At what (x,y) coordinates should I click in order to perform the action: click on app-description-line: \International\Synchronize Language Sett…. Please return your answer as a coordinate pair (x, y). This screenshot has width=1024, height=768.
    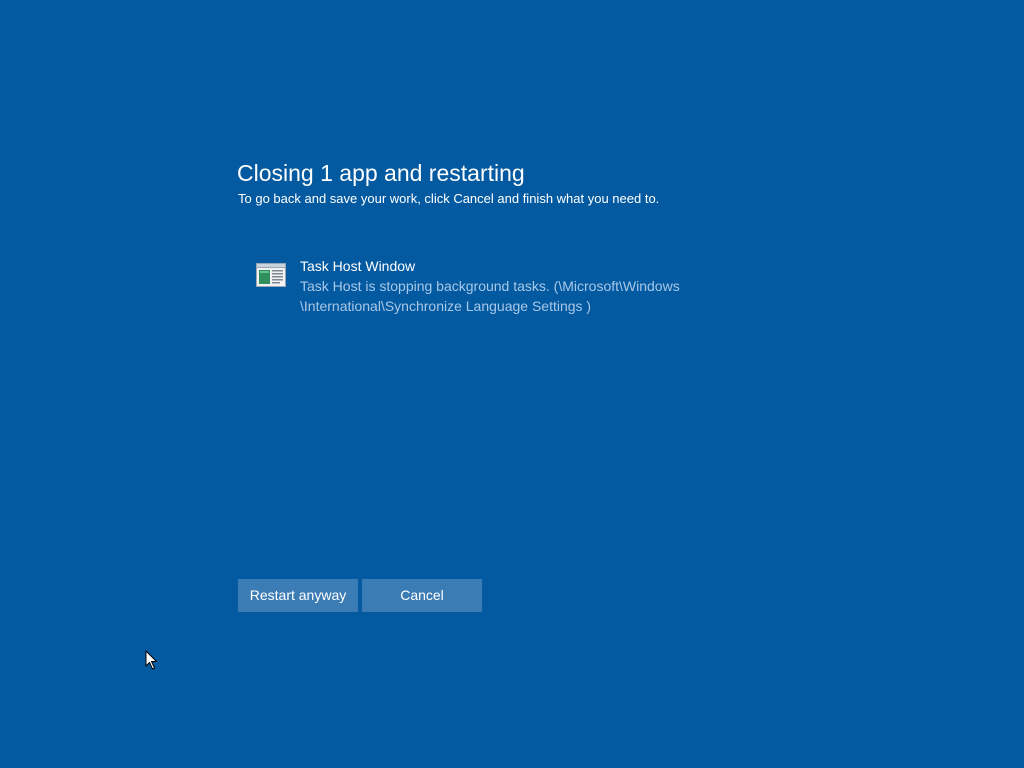
    Looking at the image, I should click on (446, 306).